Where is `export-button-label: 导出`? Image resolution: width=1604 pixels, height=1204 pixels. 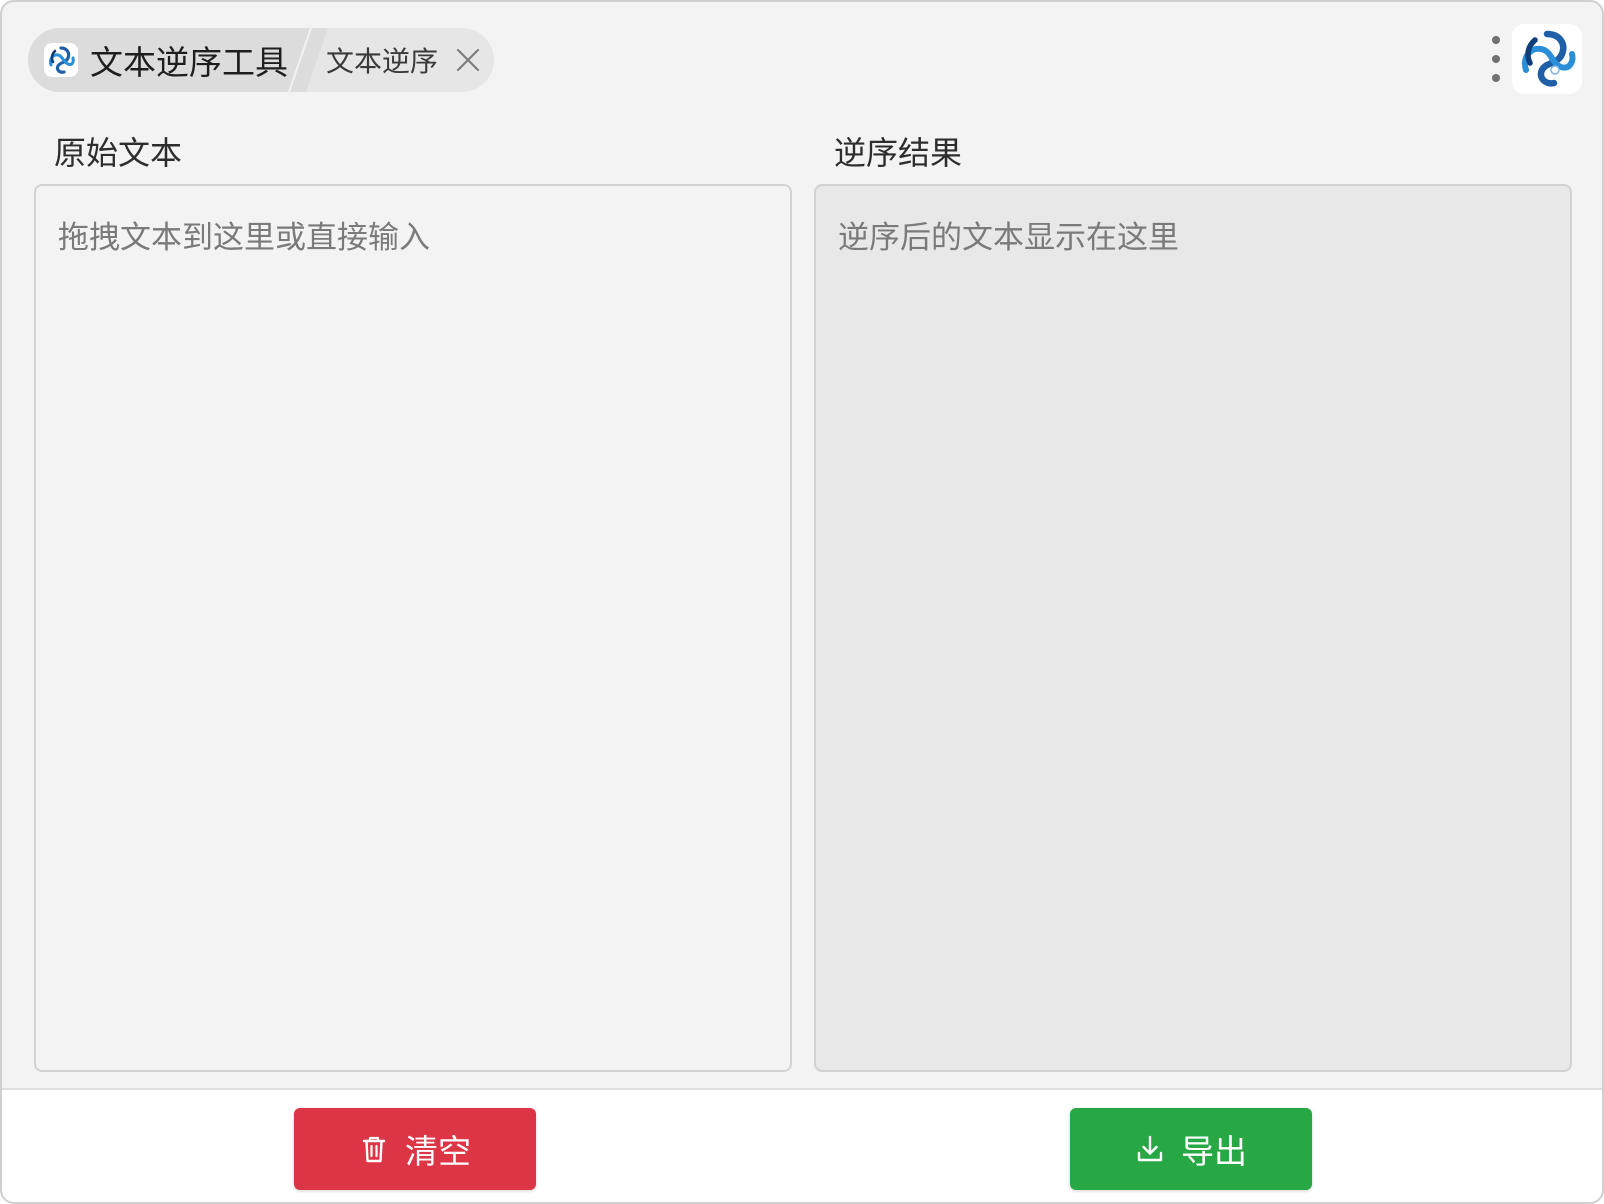 export-button-label: 导出 is located at coordinates (1214, 1151).